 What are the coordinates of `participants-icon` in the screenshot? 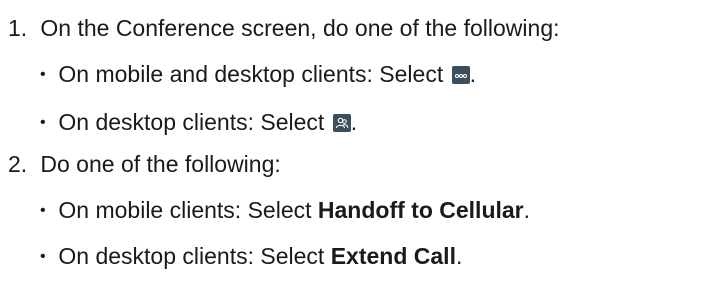 It's located at (341, 123).